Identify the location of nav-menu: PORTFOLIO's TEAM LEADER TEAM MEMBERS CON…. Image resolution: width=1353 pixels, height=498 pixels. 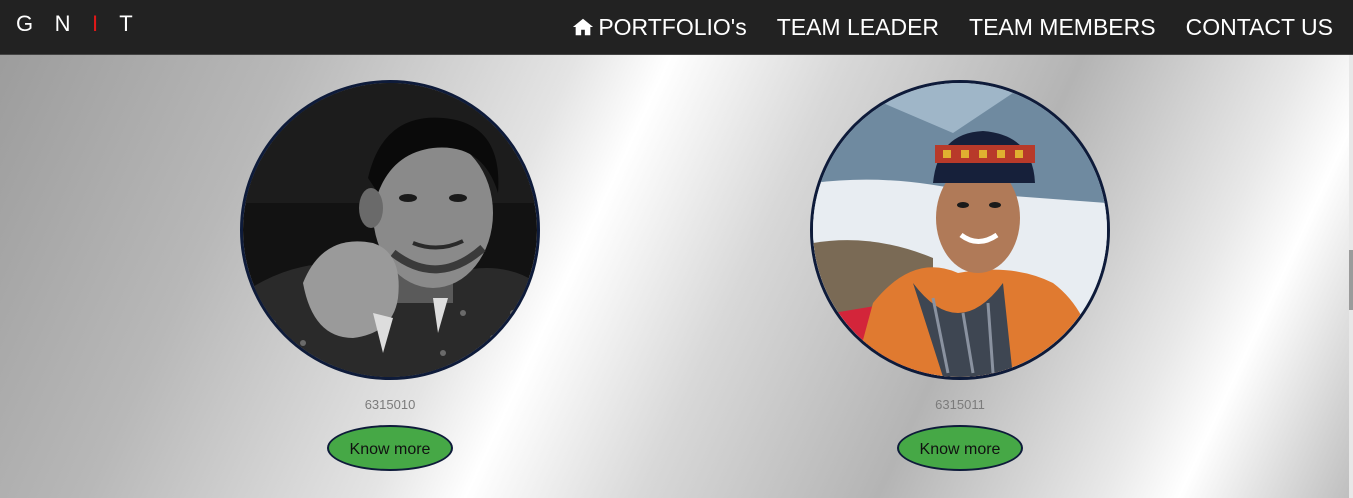
(937, 27).